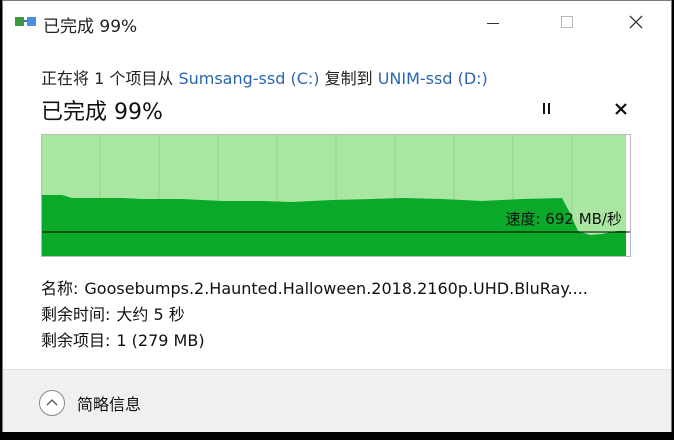 The height and width of the screenshot is (440, 674). What do you see at coordinates (348, 78) in the screenshot?
I see `transfer-middle: 复制到` at bounding box center [348, 78].